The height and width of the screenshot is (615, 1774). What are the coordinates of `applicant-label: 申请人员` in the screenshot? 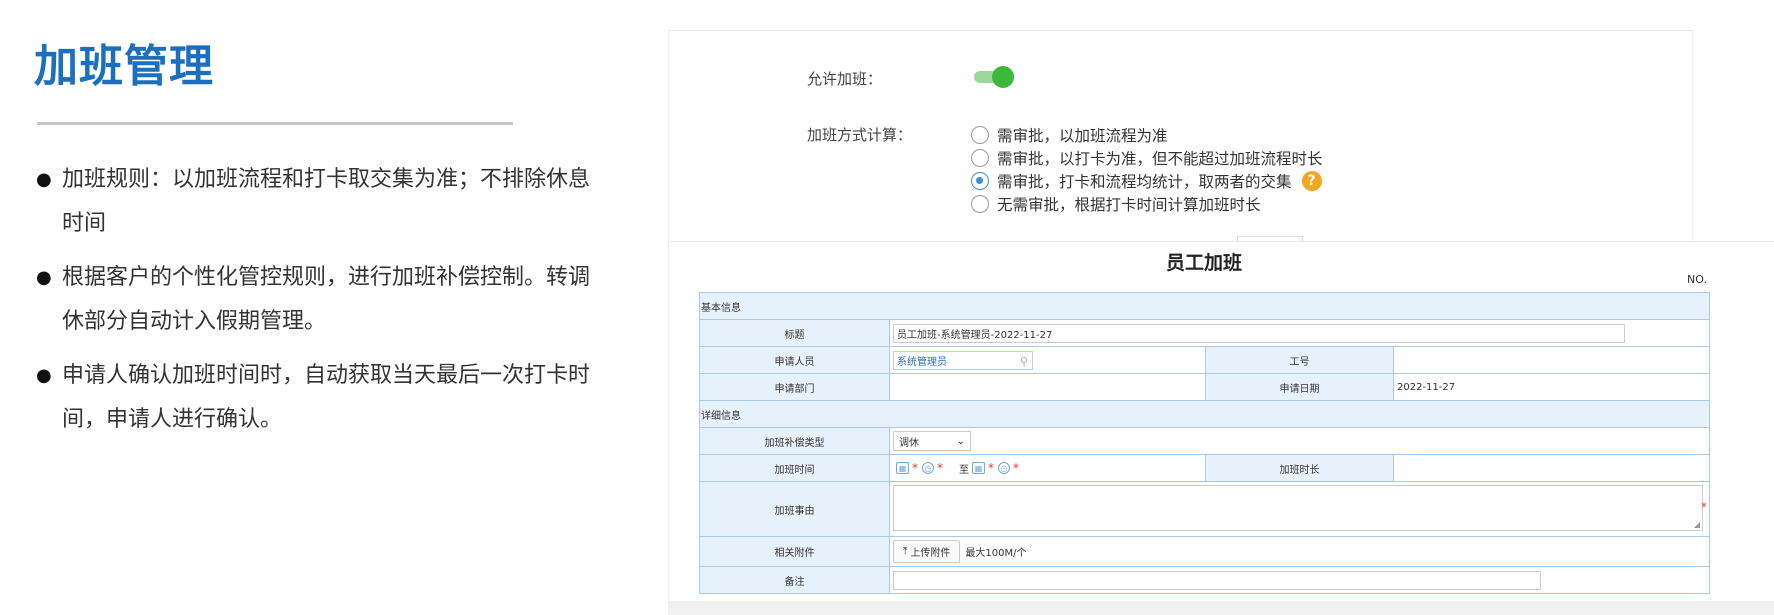 It's located at (795, 360).